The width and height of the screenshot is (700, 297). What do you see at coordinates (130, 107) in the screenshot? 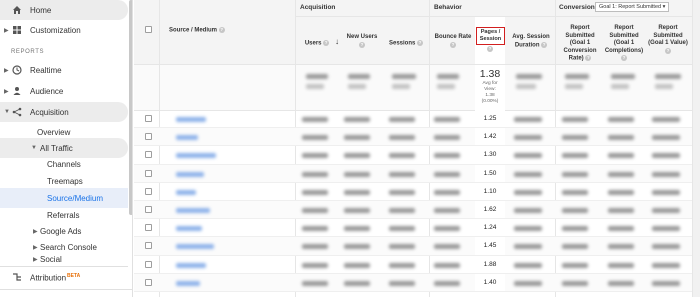
I see `sidebar-scrollbar` at bounding box center [130, 107].